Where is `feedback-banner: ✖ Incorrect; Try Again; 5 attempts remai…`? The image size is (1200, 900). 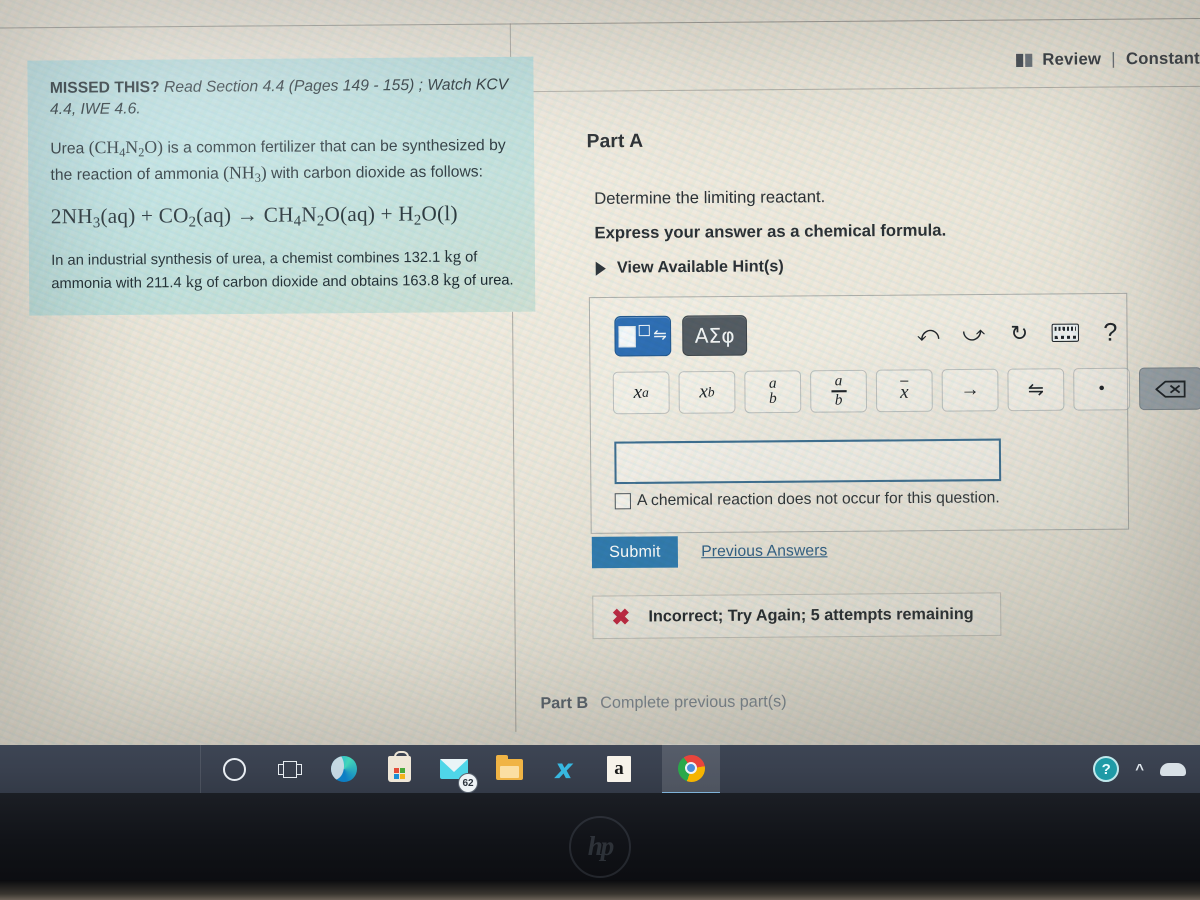 feedback-banner: ✖ Incorrect; Try Again; 5 attempts remai… is located at coordinates (797, 616).